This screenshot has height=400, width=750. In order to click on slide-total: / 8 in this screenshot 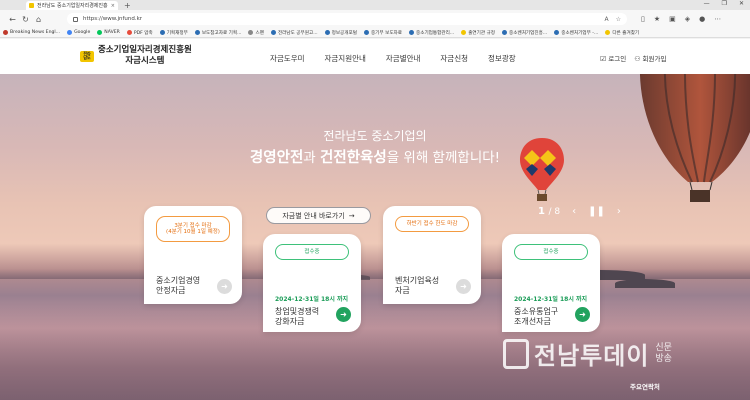, I will do `click(554, 212)`.